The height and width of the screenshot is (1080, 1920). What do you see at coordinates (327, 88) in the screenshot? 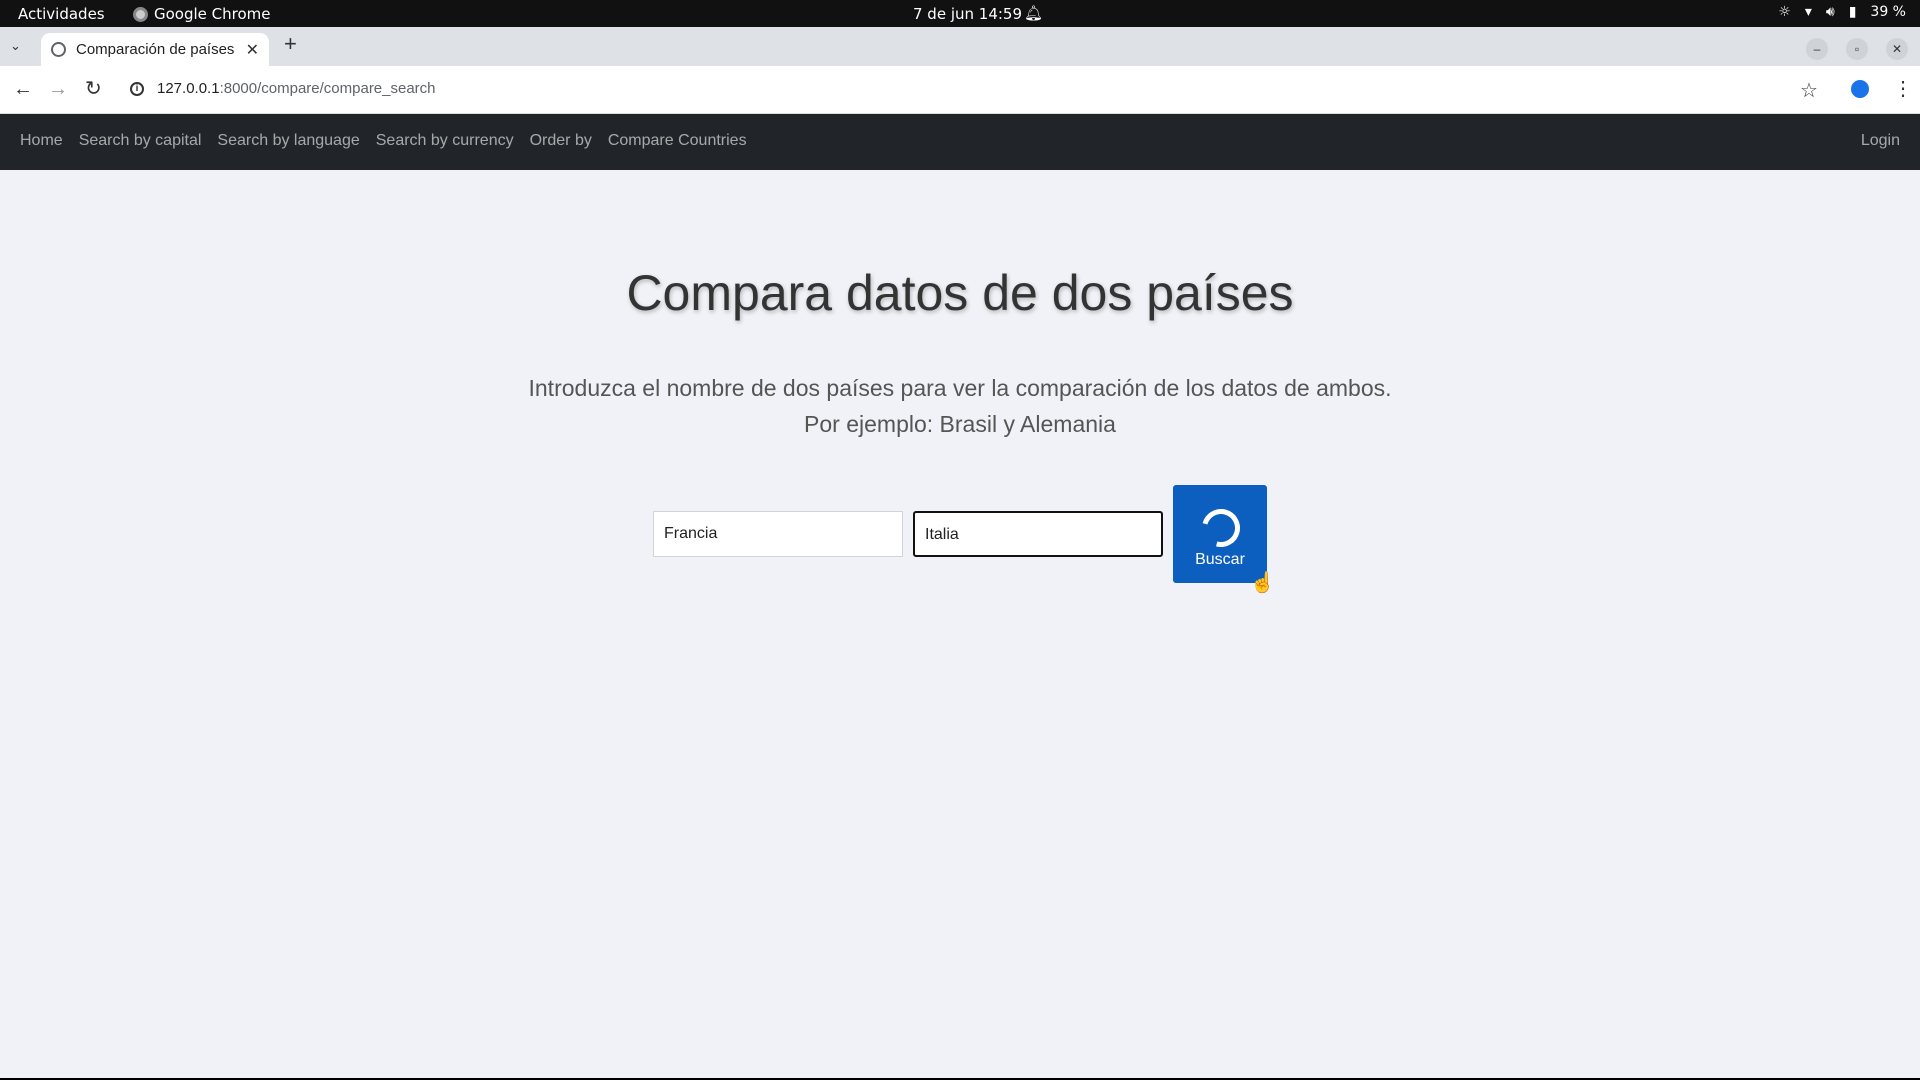
I see `url-path: :8000/compare/compare_search` at bounding box center [327, 88].